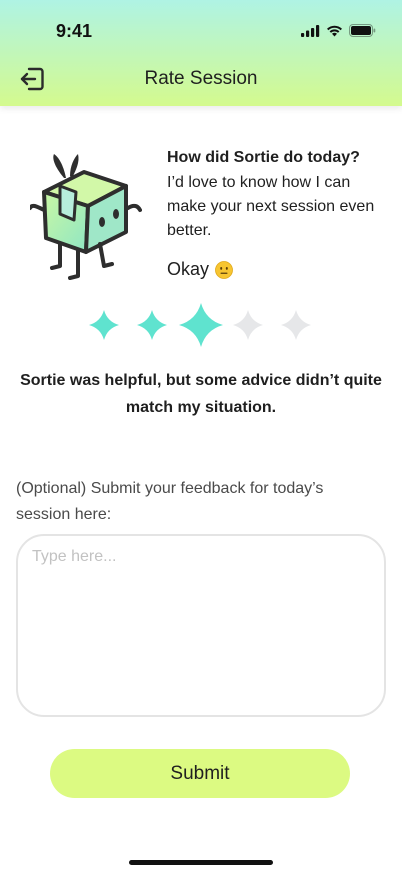 Image resolution: width=402 pixels, height=874 pixels. Describe the element at coordinates (296, 325) in the screenshot. I see `rating-star-5-icon` at that location.